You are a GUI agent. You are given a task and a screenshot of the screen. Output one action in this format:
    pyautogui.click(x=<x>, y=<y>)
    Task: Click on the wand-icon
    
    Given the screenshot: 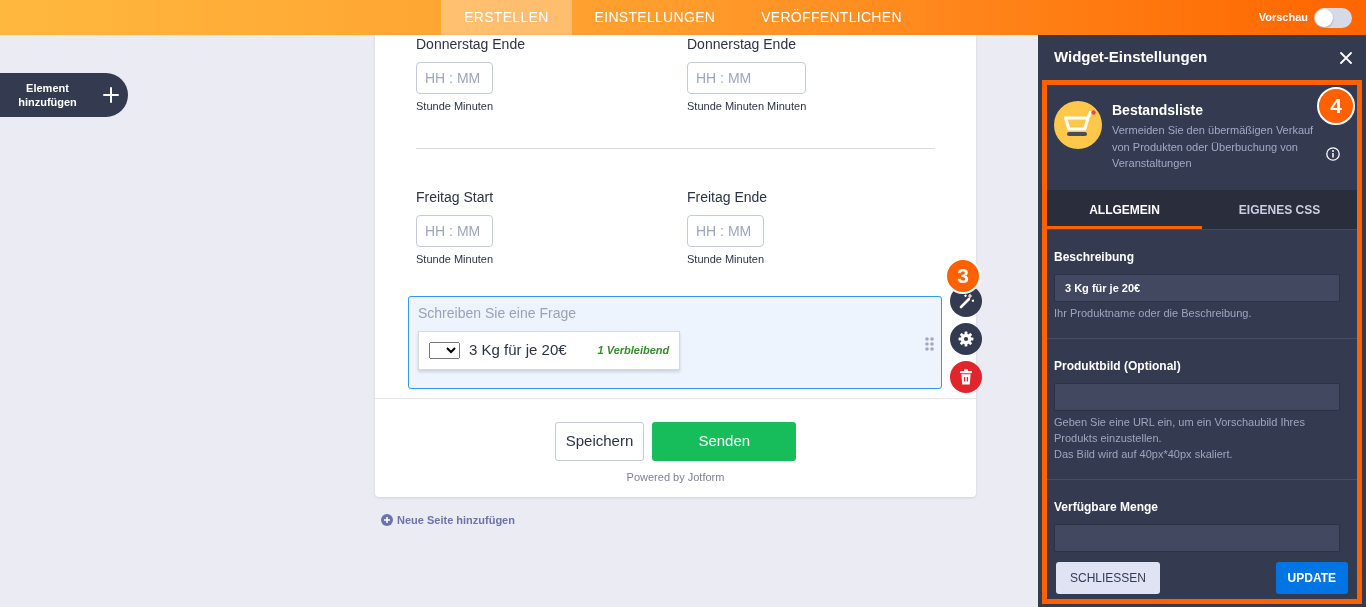 What is the action you would take?
    pyautogui.click(x=966, y=301)
    